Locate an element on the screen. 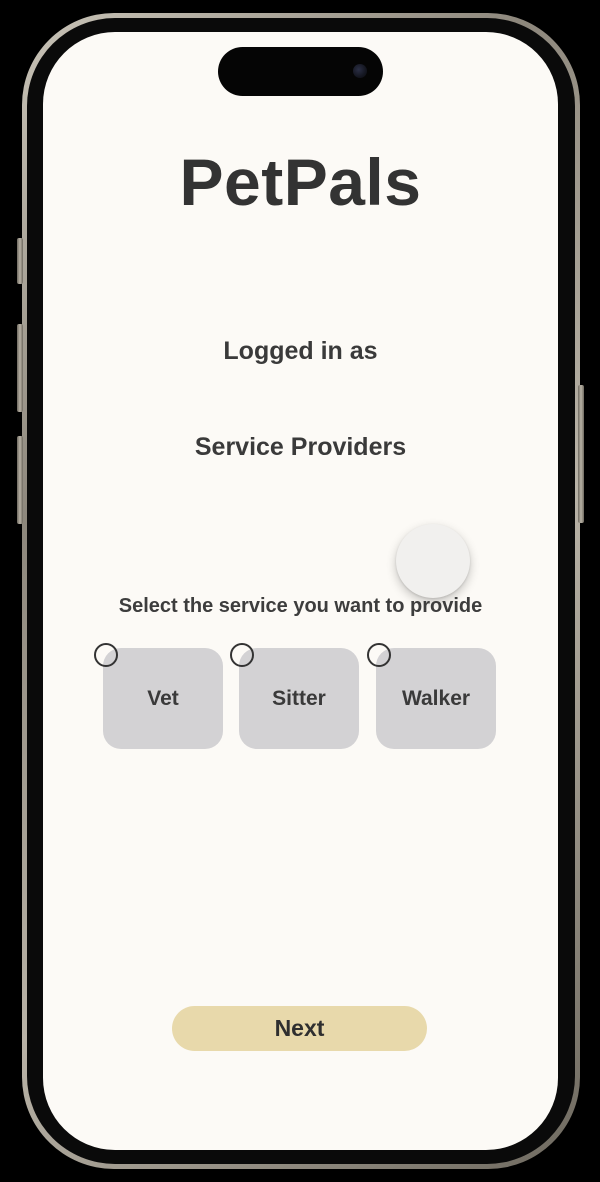 The image size is (600, 1182). service-prompt: Select the service you want to provide is located at coordinates (300, 606).